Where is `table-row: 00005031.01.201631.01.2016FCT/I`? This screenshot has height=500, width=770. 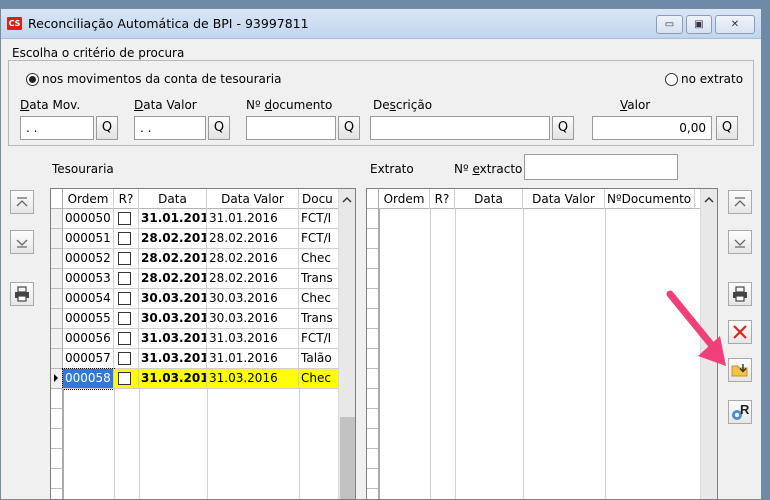
table-row: 00005031.01.201631.01.2016FCT/I is located at coordinates (195, 219).